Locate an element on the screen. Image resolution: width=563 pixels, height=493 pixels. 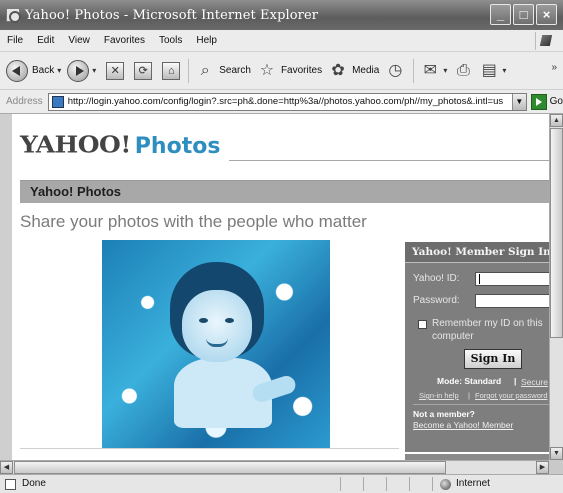
favorites-star-icon: ☆ is located at coordinates (267, 70).